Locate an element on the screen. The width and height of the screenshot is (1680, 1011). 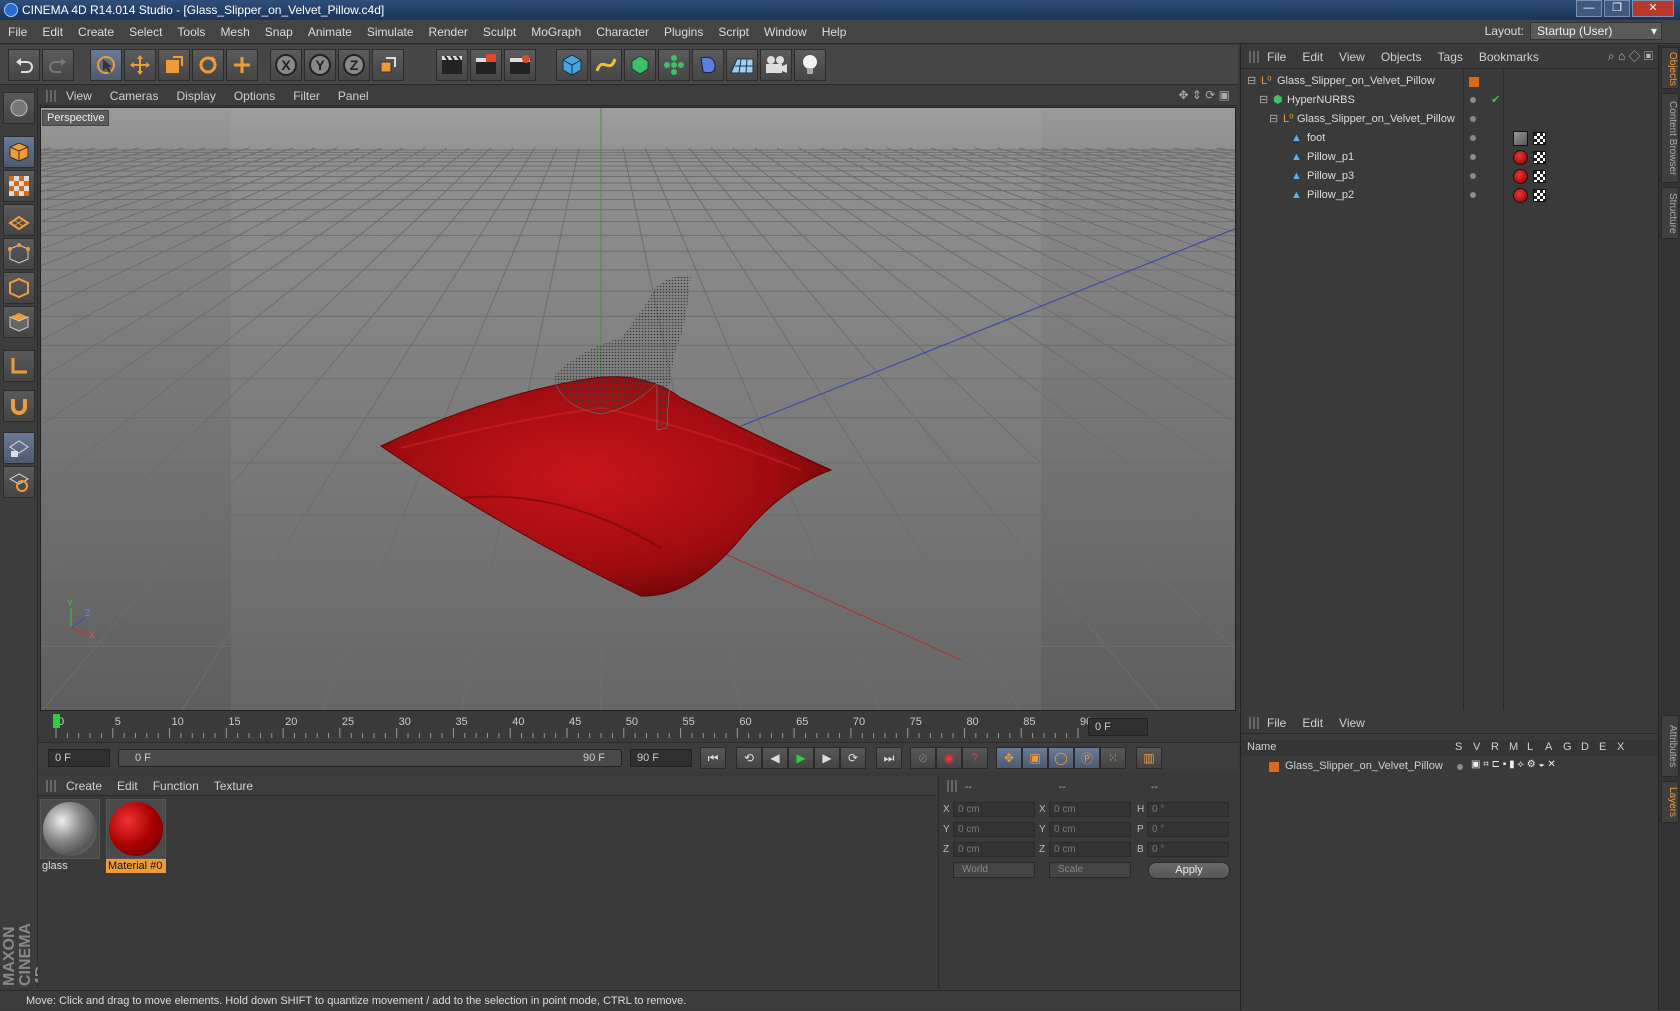
undo-icon is located at coordinates (24, 65).